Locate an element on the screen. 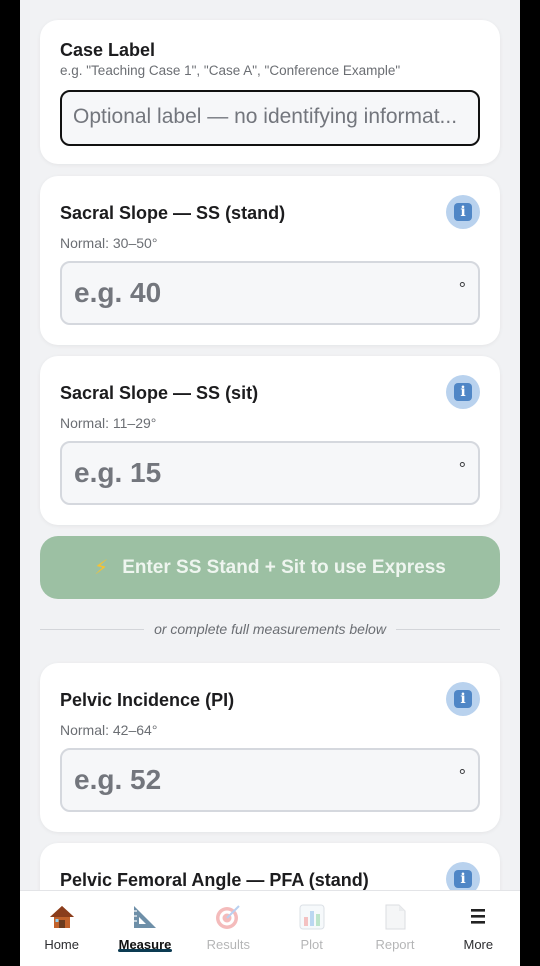 The image size is (540, 966). active-tab-indicator is located at coordinates (144, 950).